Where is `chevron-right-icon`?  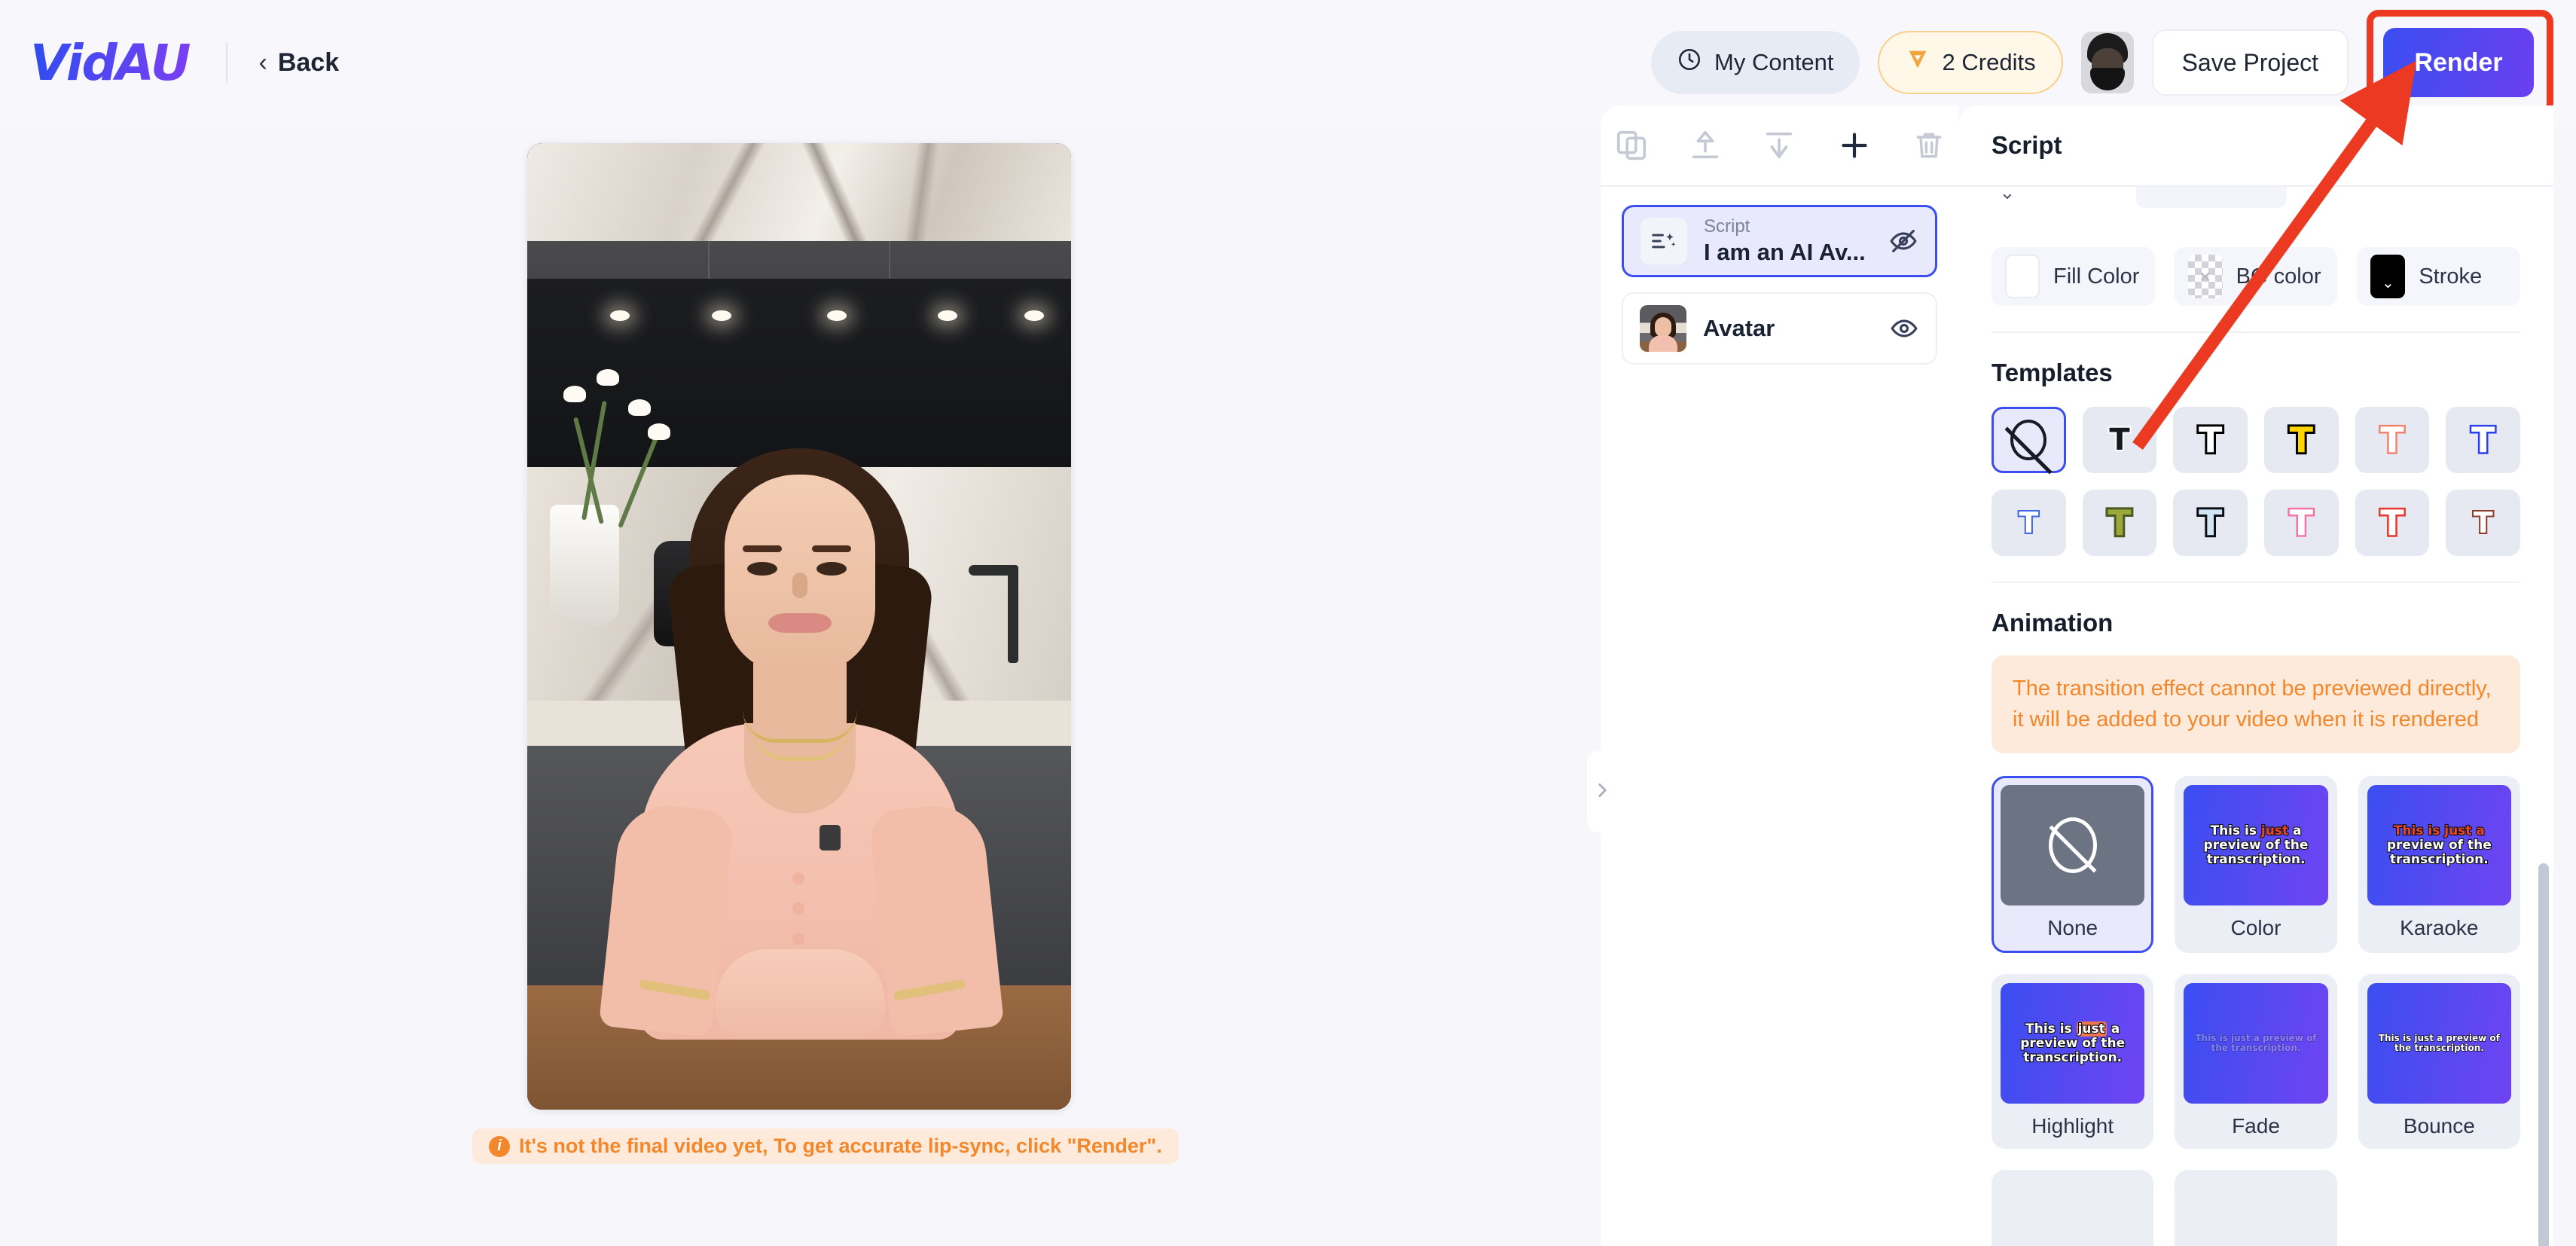
chevron-right-icon is located at coordinates (1602, 792).